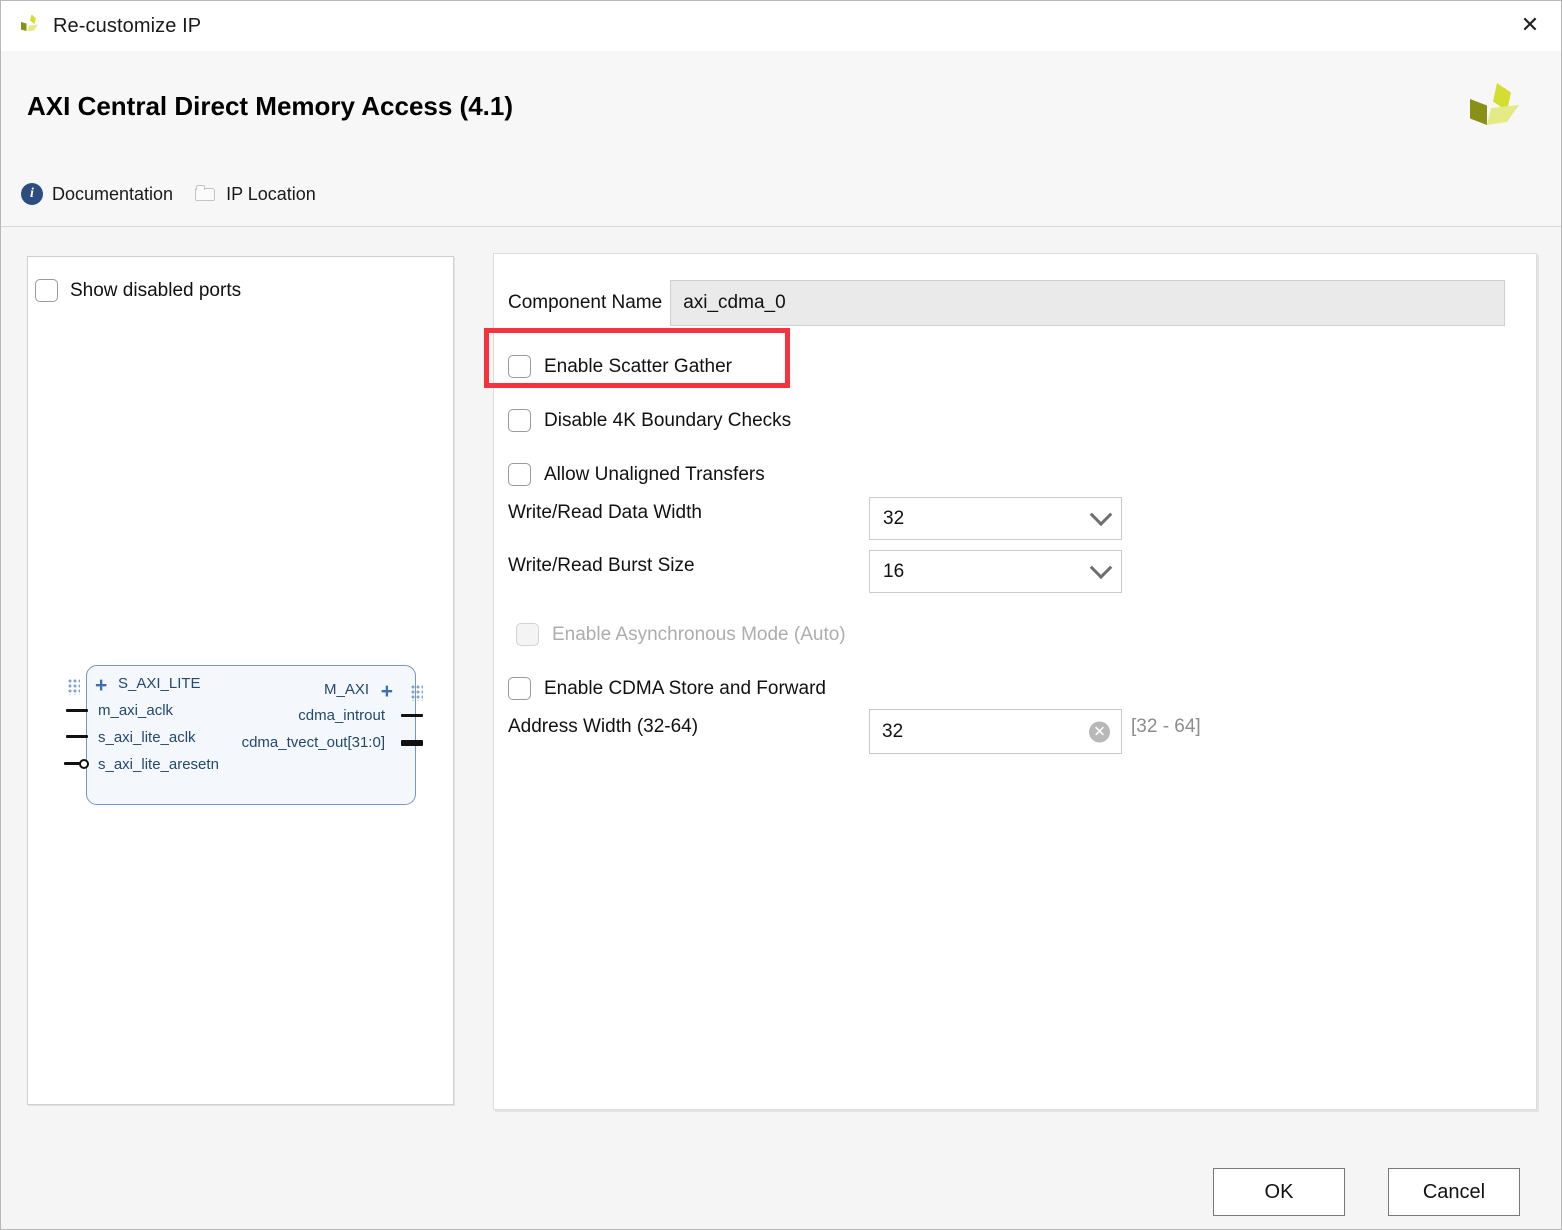 The image size is (1562, 1230). Describe the element at coordinates (72, 764) in the screenshot. I see `s-axi-lite-aresetn-wire` at that location.